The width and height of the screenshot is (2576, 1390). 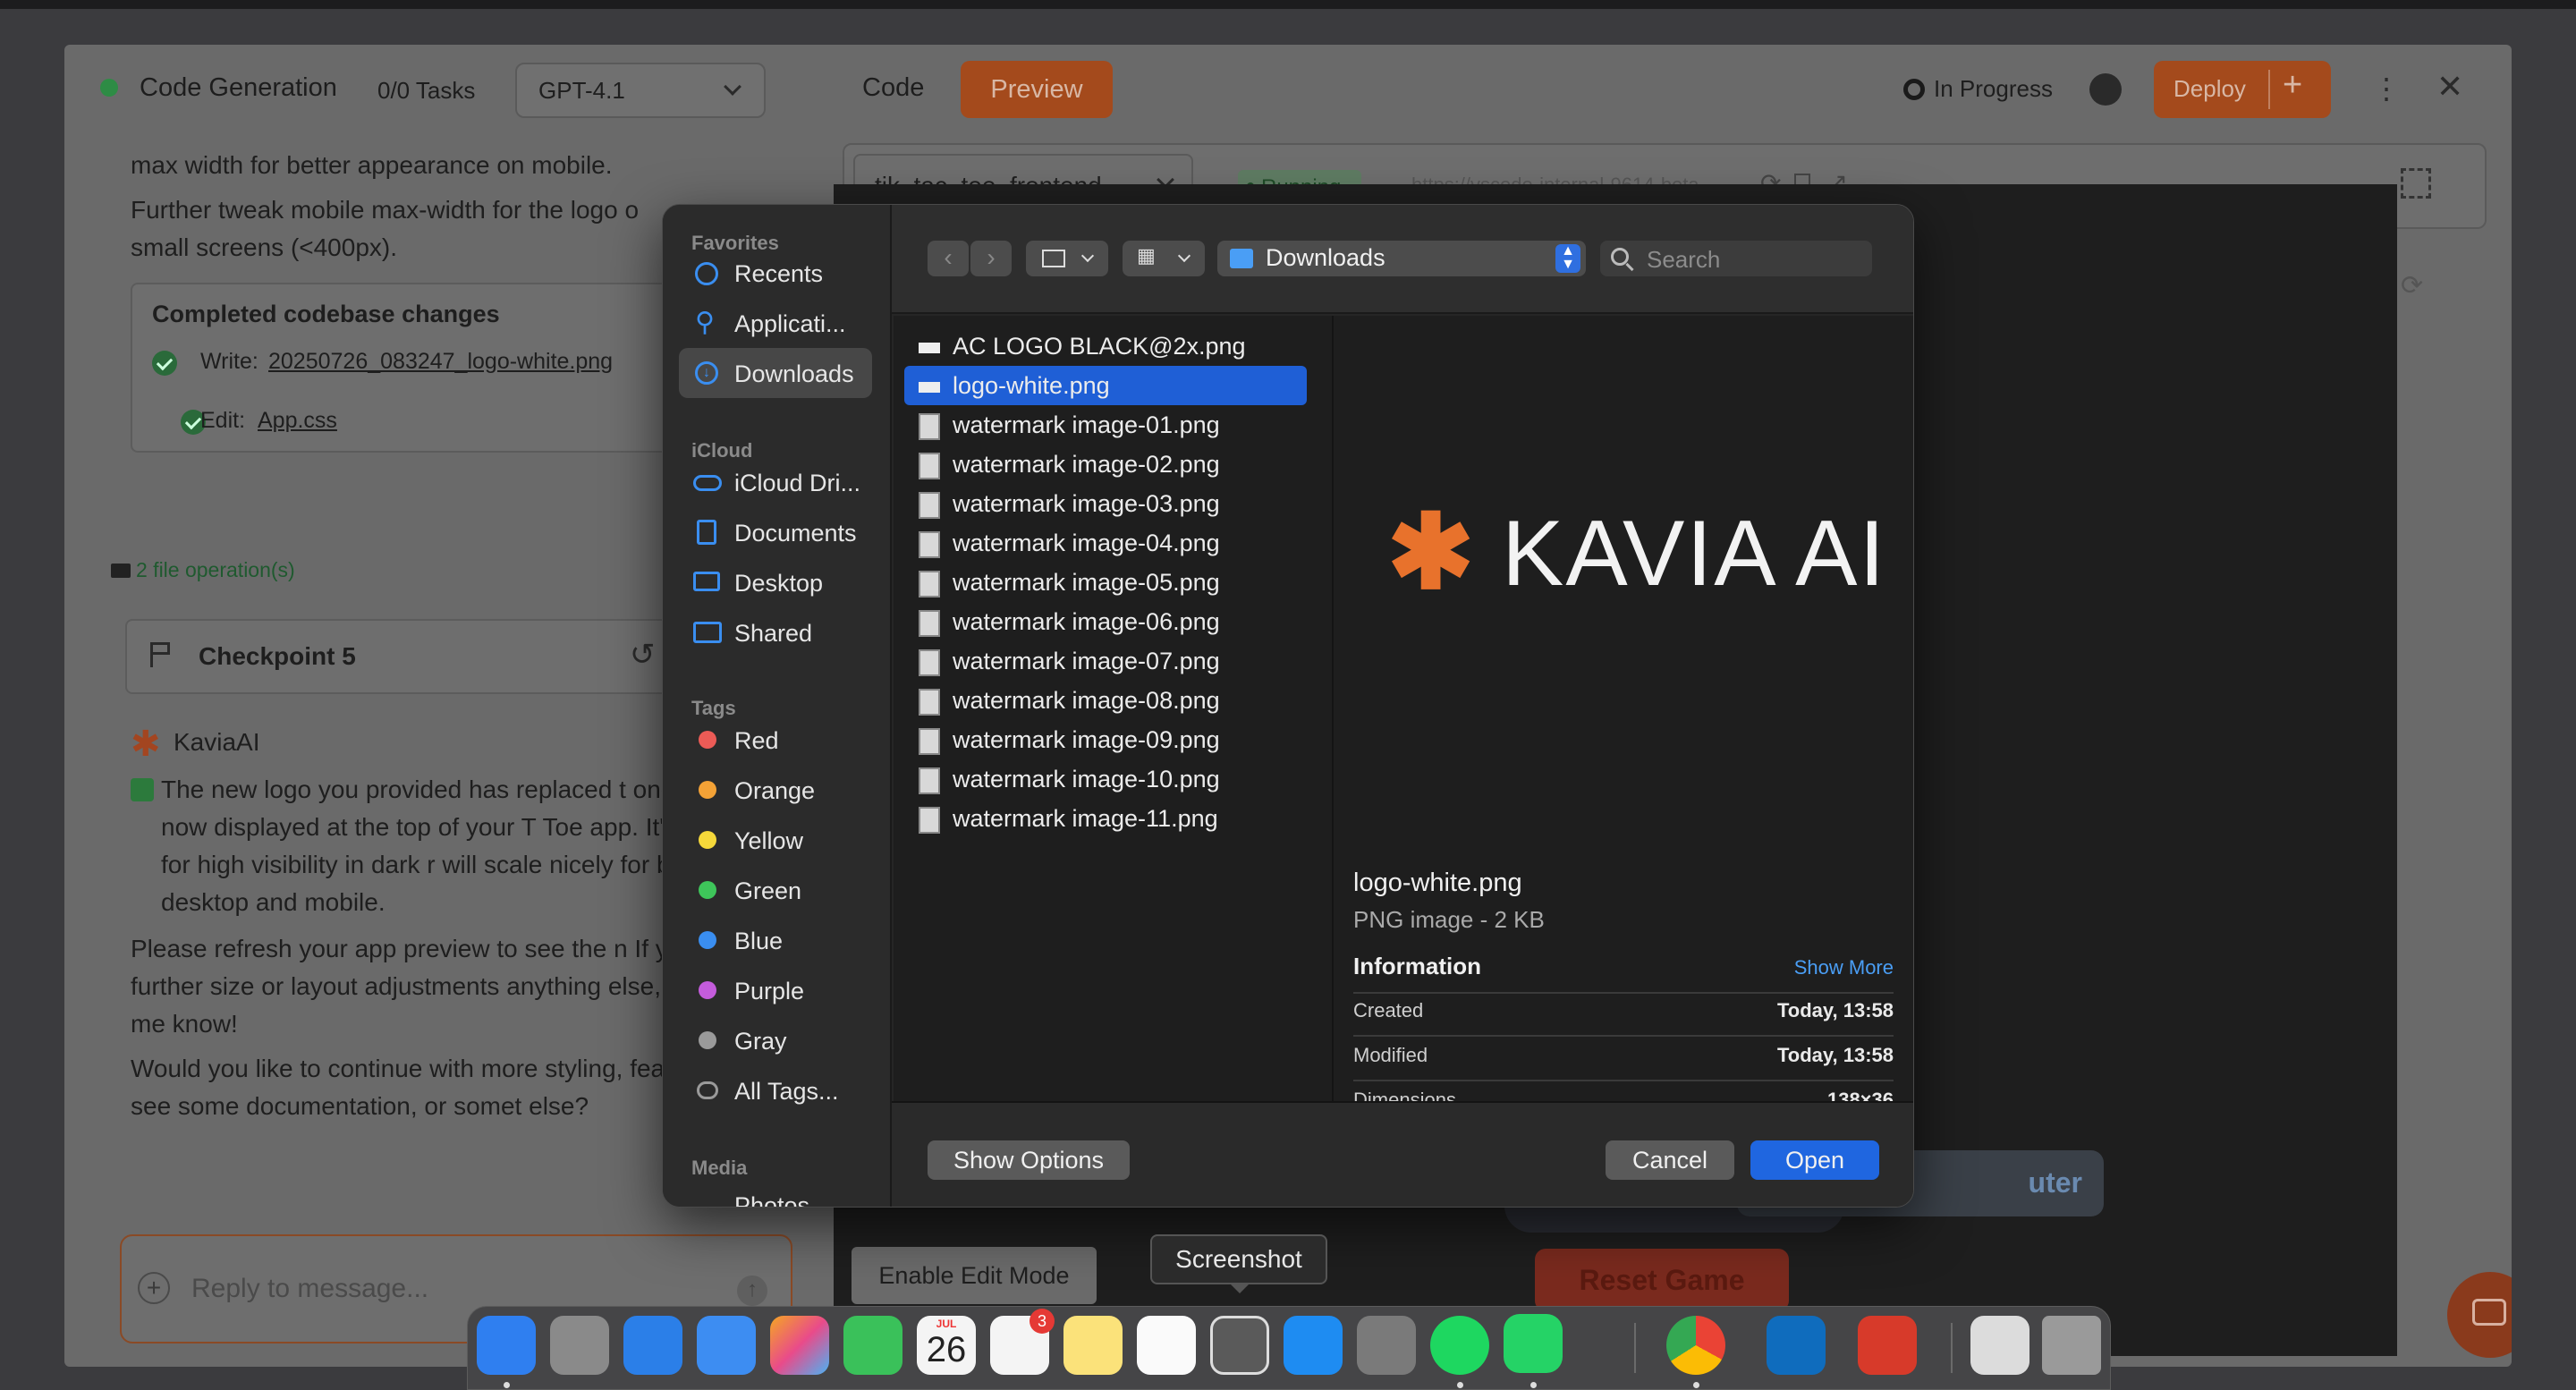 What do you see at coordinates (2412, 285) in the screenshot?
I see `refresh-icon: ⟳` at bounding box center [2412, 285].